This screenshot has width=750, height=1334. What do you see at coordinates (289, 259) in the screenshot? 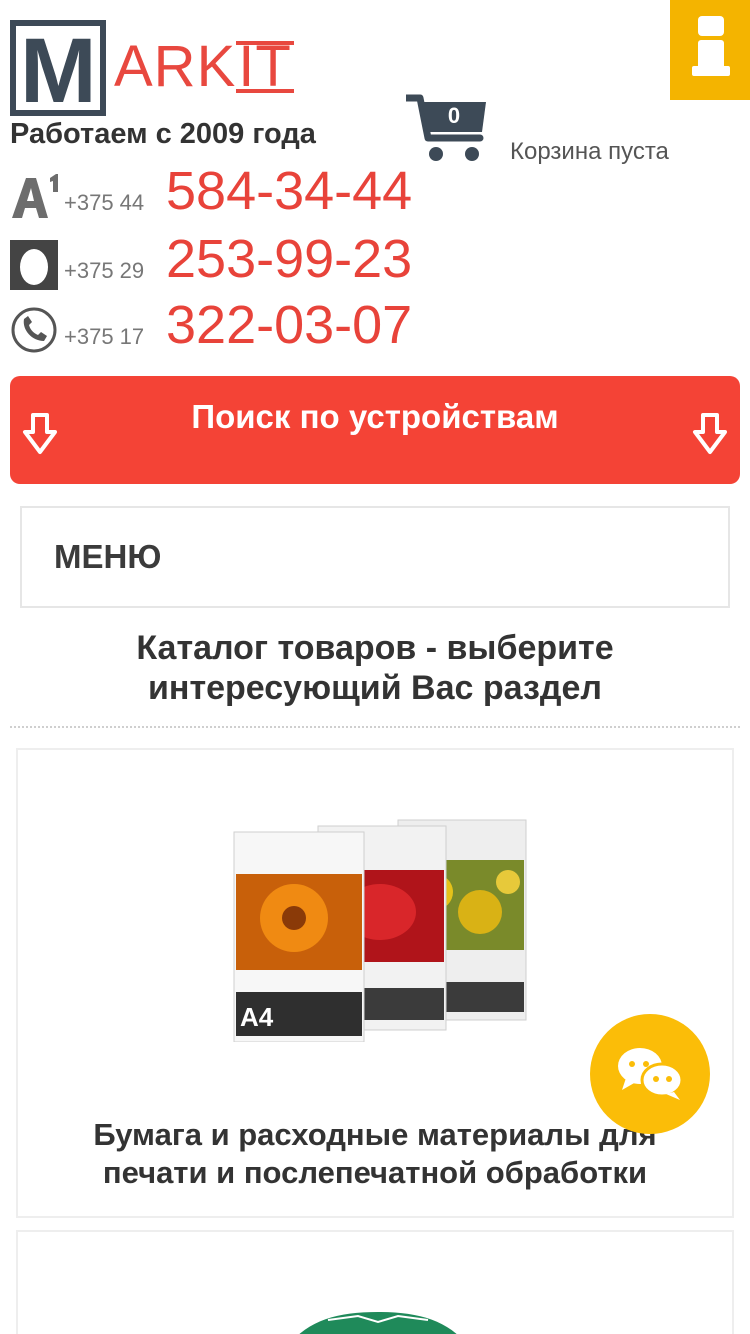
I see `phone-number: 253-99-23` at bounding box center [289, 259].